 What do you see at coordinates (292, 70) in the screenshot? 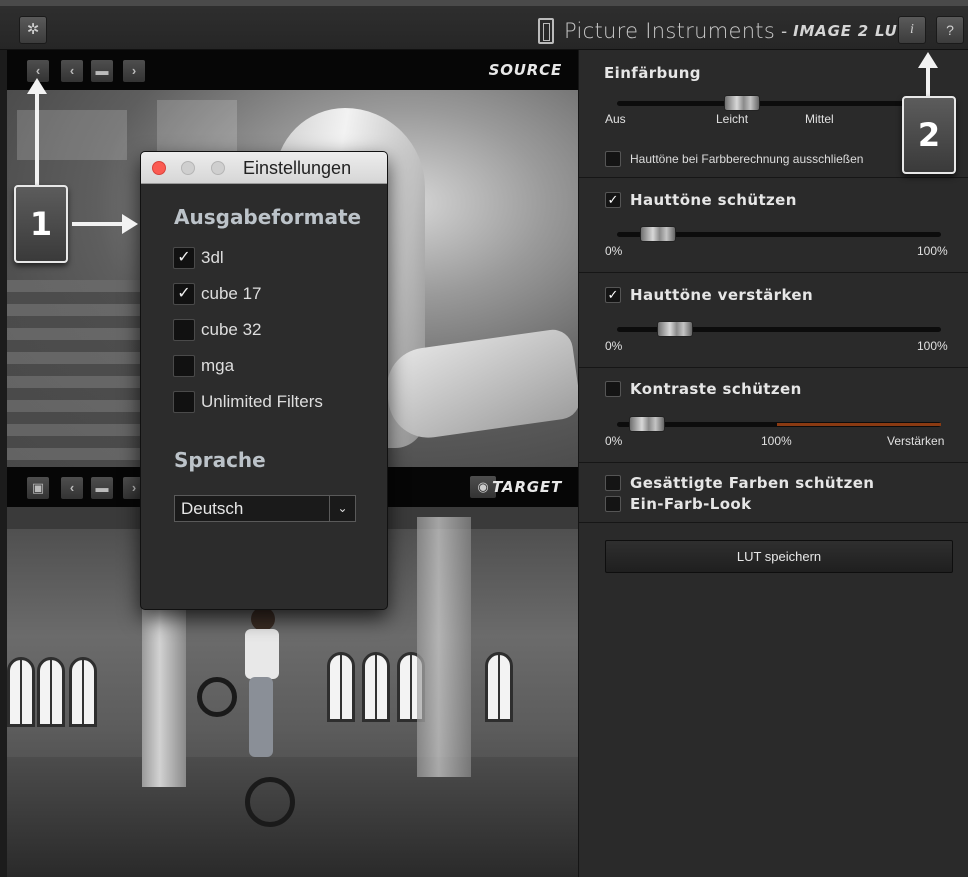
I see `source-toolbar: ‹ ‹ ▬ › SOURCE` at bounding box center [292, 70].